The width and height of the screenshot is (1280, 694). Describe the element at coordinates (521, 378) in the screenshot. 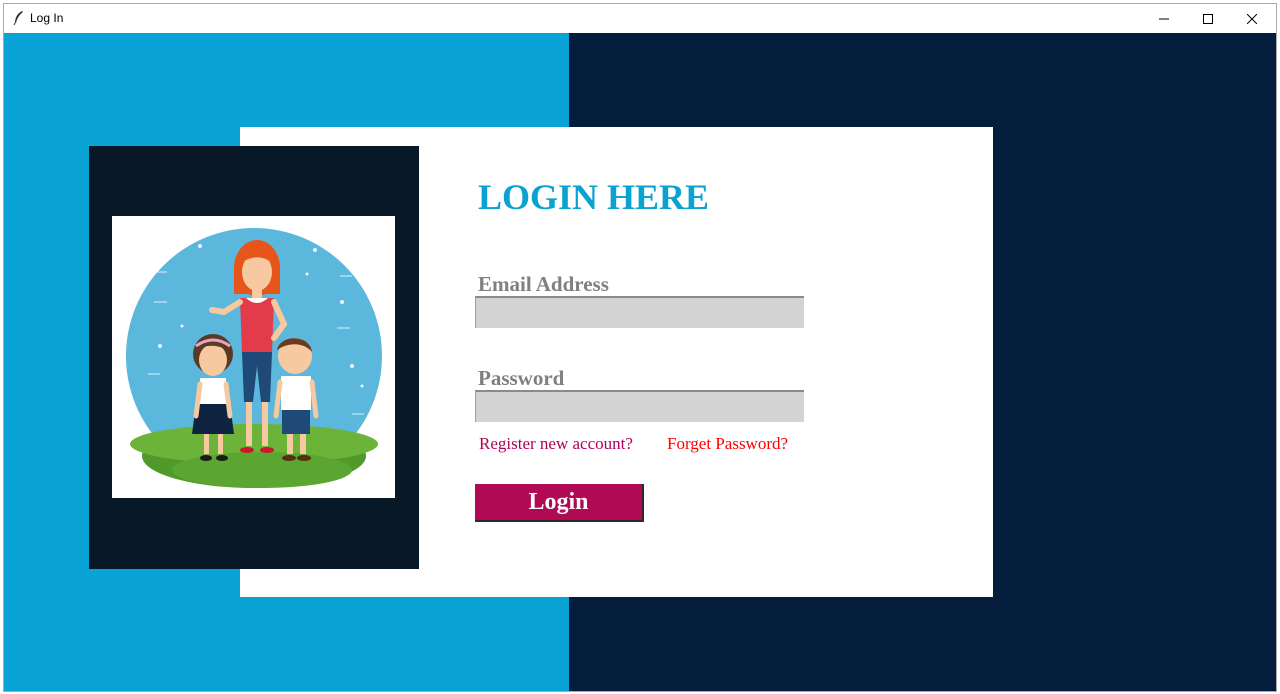

I see `password-label: Password` at that location.